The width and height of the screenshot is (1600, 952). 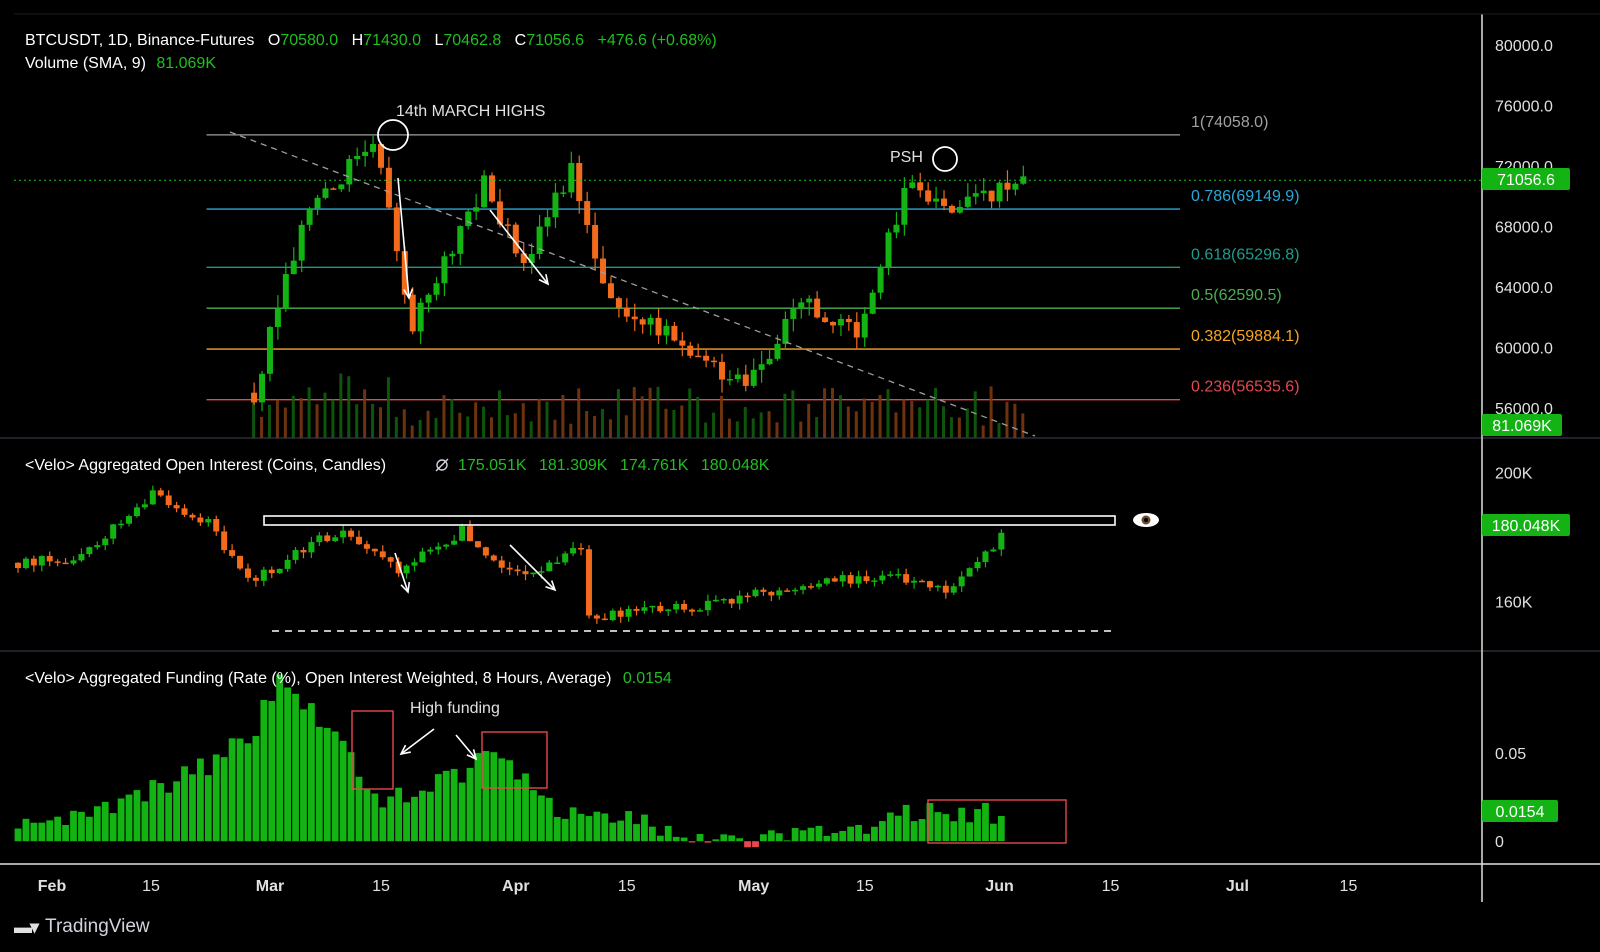 What do you see at coordinates (1229, 122) in the screenshot?
I see `fib-label-0: 1(74058.0)` at bounding box center [1229, 122].